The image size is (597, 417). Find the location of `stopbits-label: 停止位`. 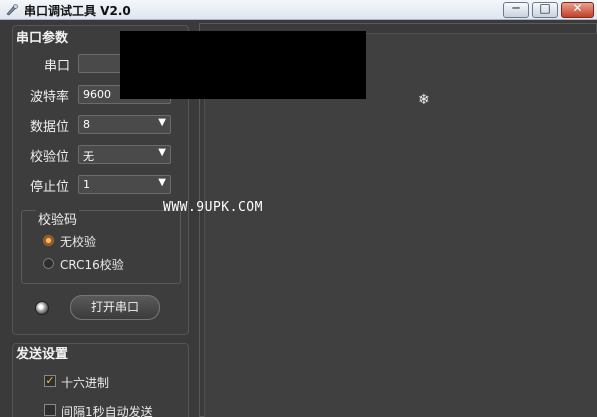

stopbits-label: 停止位 is located at coordinates (50, 187).